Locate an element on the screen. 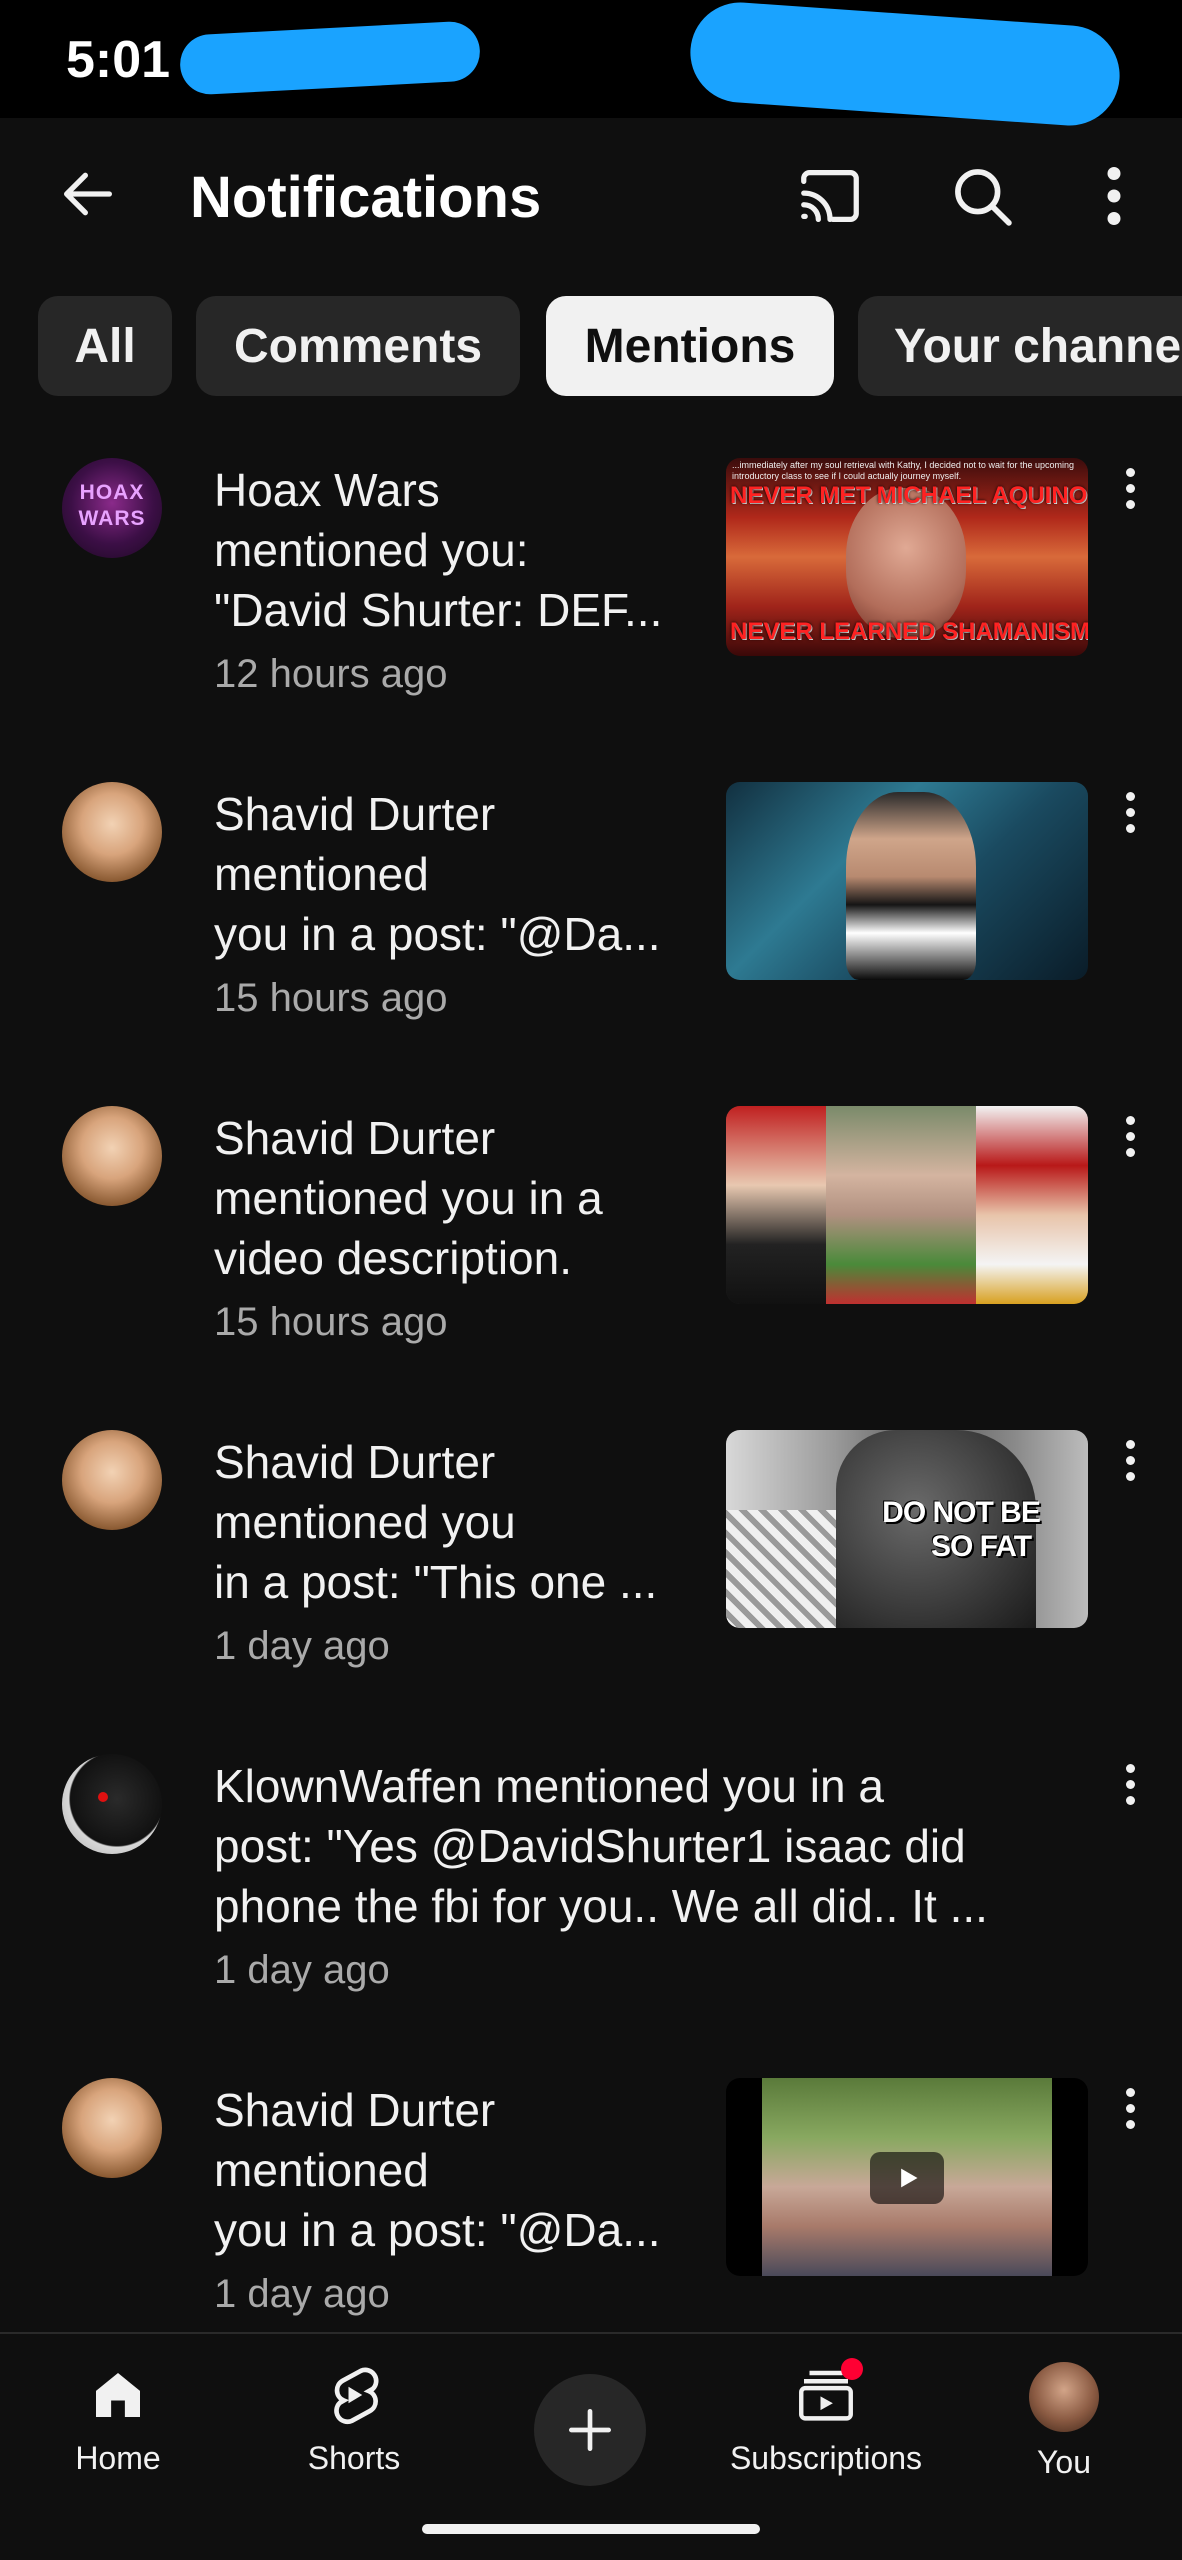  avatar-logo-text: HOAX WARS is located at coordinates (112, 505).